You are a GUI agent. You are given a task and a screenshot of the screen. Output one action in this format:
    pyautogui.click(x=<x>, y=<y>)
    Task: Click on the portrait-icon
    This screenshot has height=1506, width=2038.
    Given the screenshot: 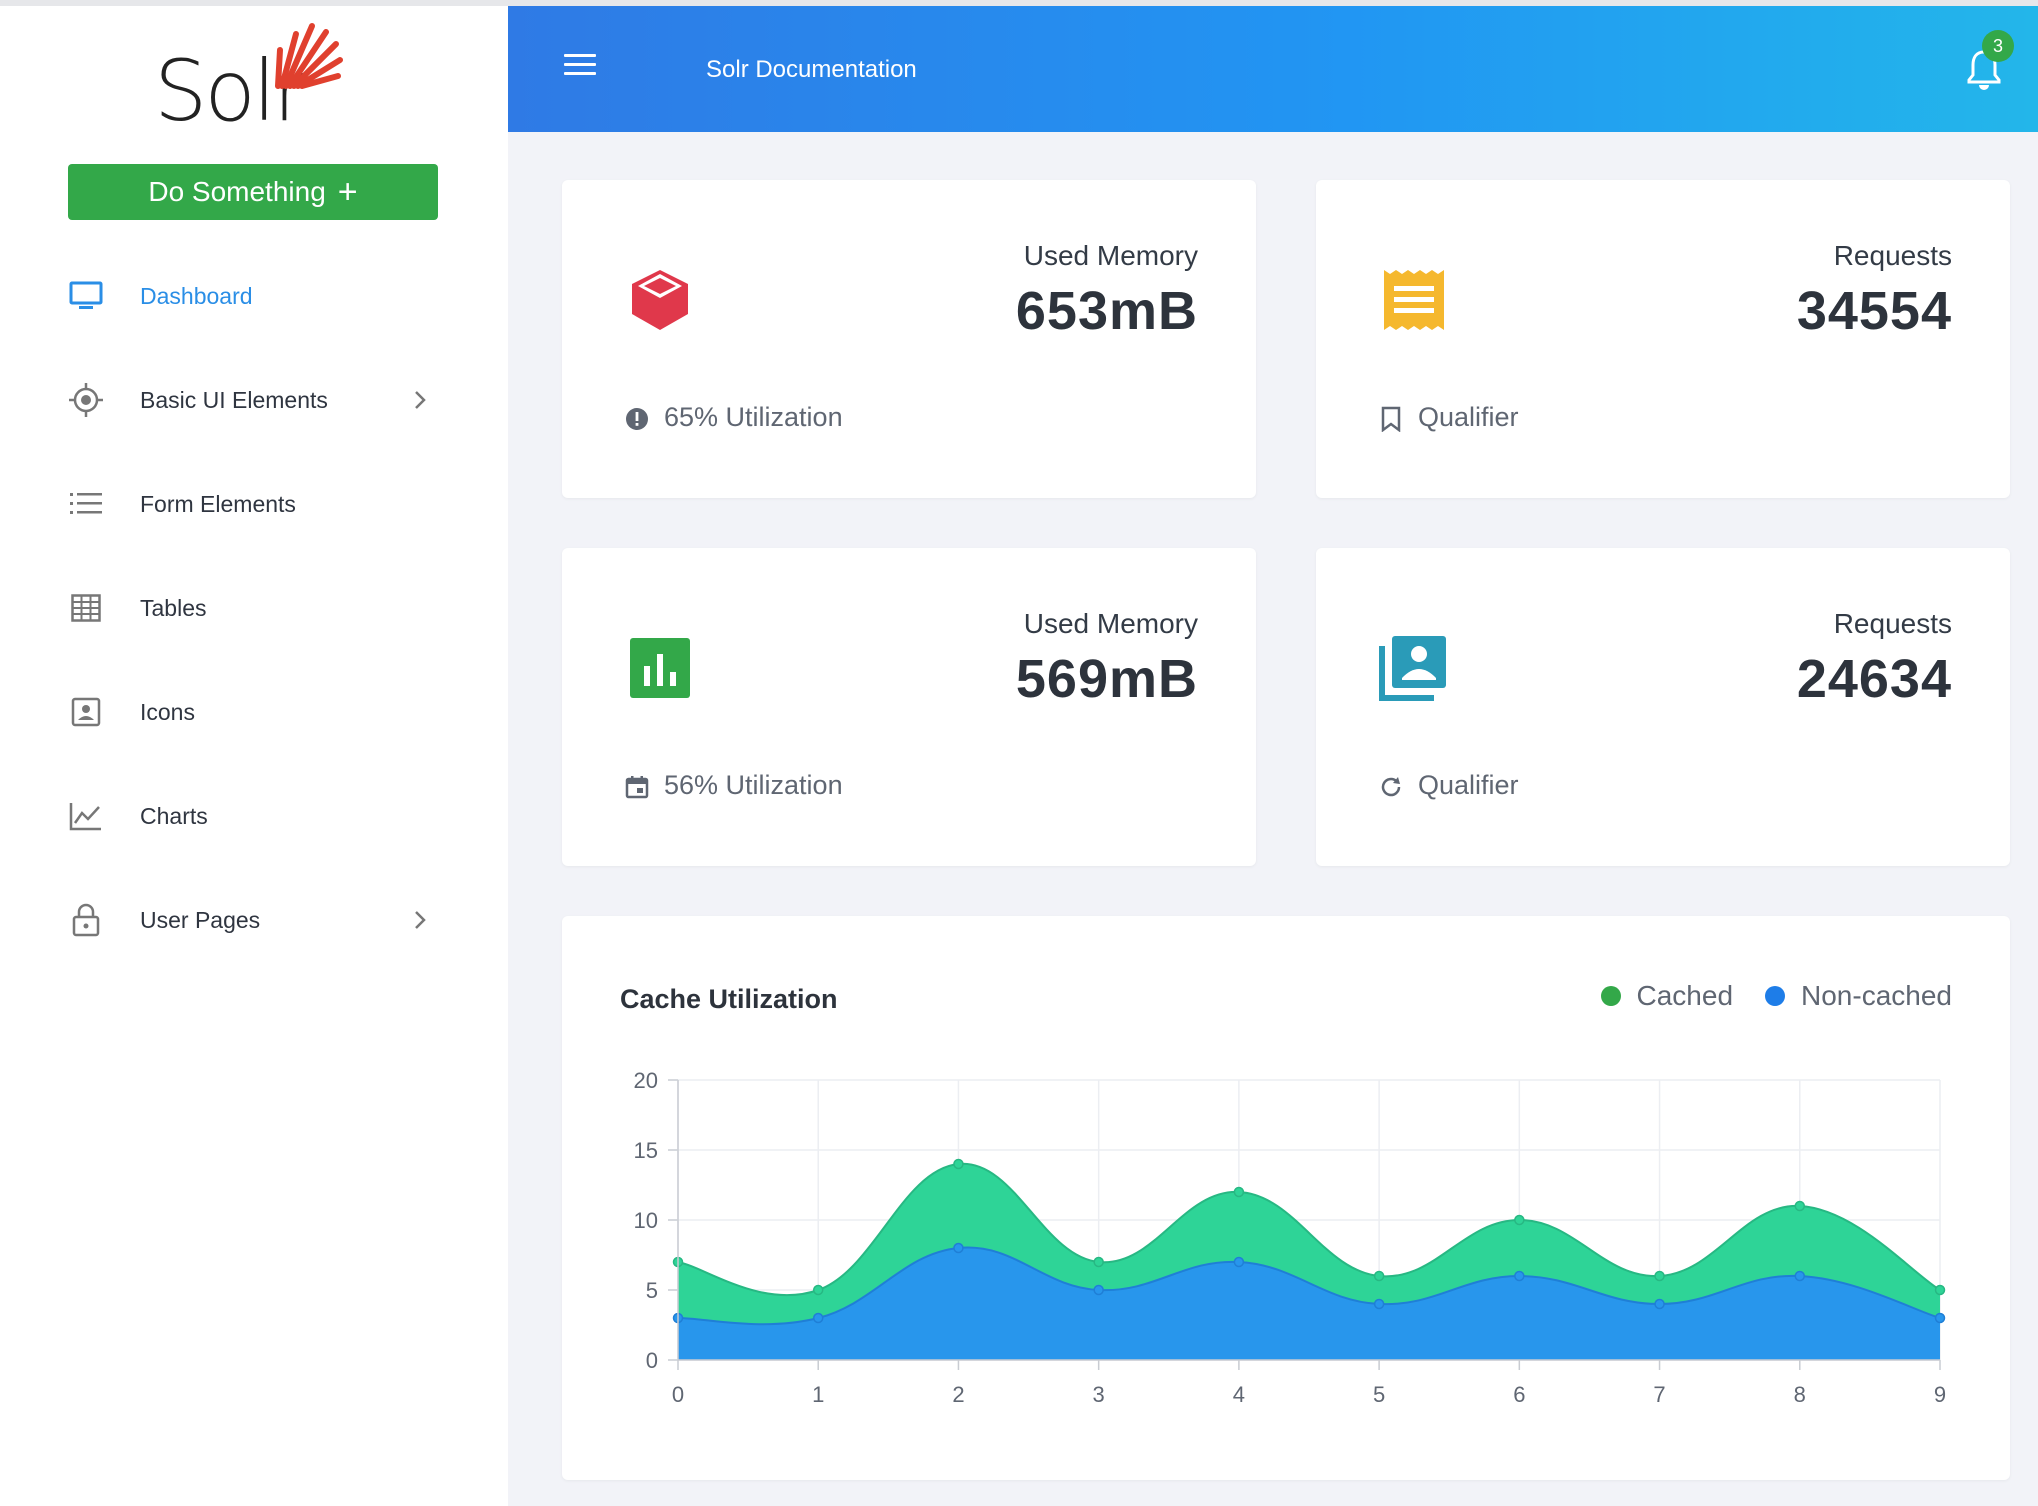 What is the action you would take?
    pyautogui.click(x=86, y=712)
    